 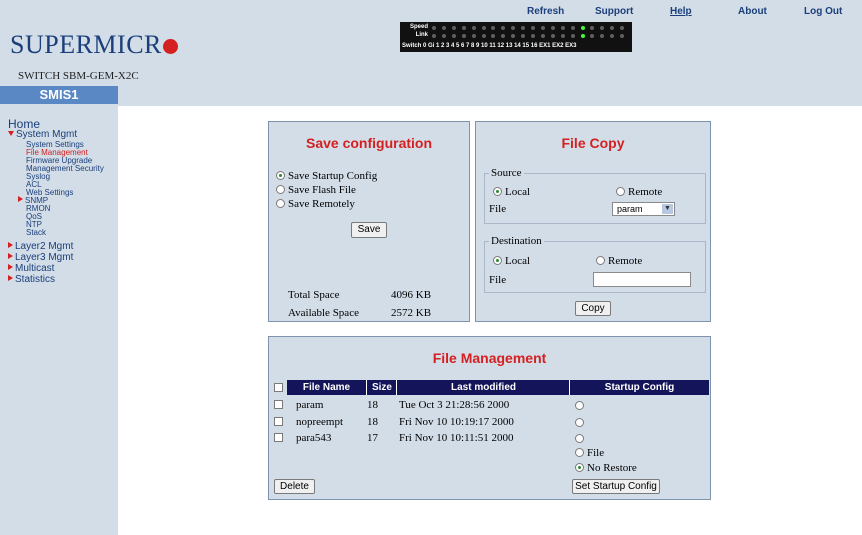 I want to click on startup-file-option: File, so click(x=589, y=453).